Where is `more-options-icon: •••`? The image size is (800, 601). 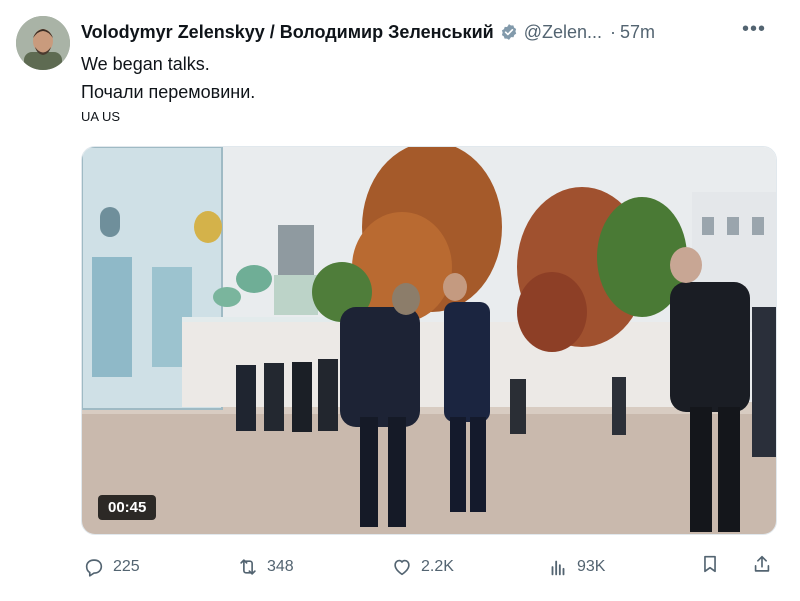 more-options-icon: ••• is located at coordinates (754, 29).